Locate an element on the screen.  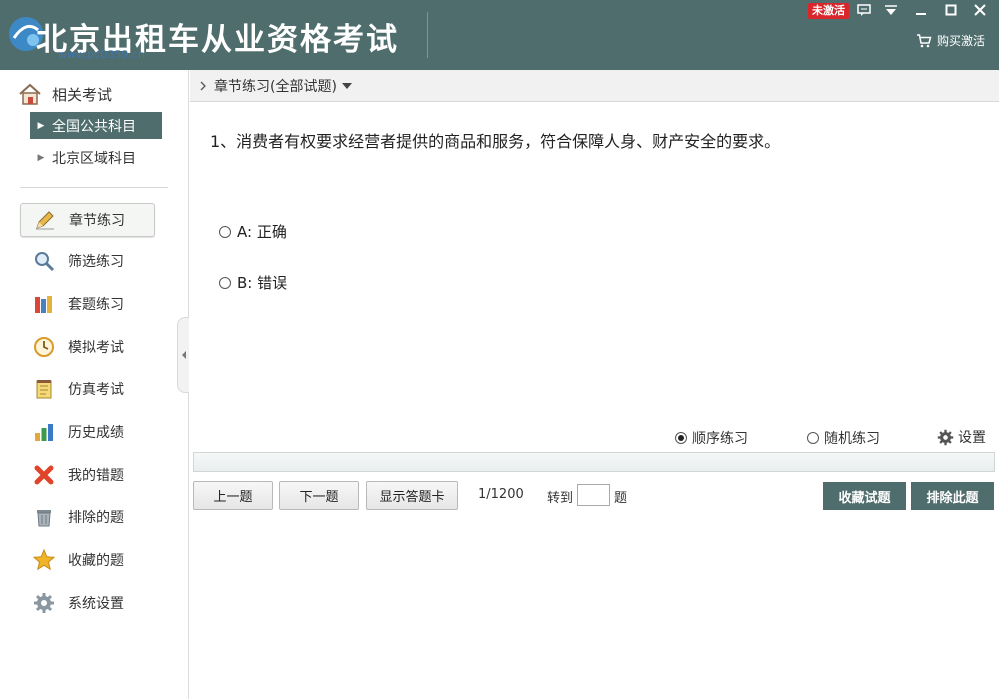
close-icon is located at coordinates (980, 10).